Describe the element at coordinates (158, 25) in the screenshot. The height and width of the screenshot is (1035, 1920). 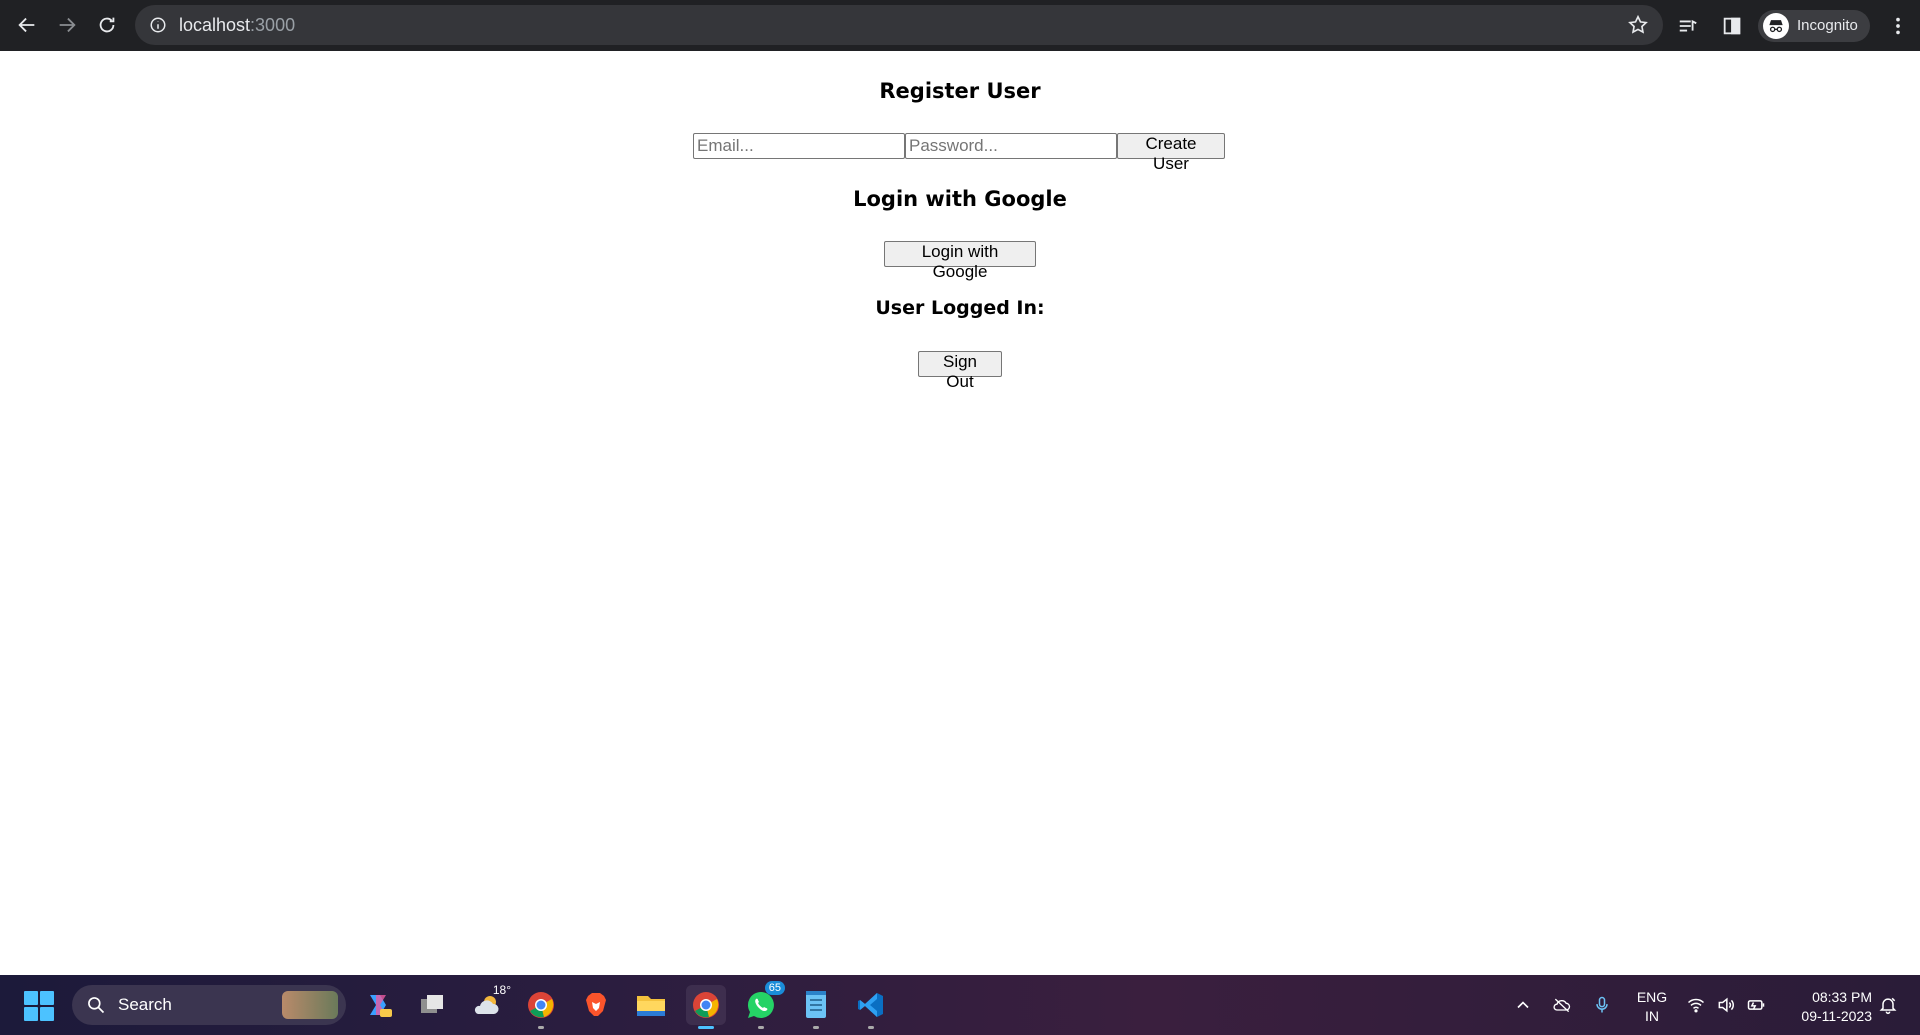
I see `info-icon` at that location.